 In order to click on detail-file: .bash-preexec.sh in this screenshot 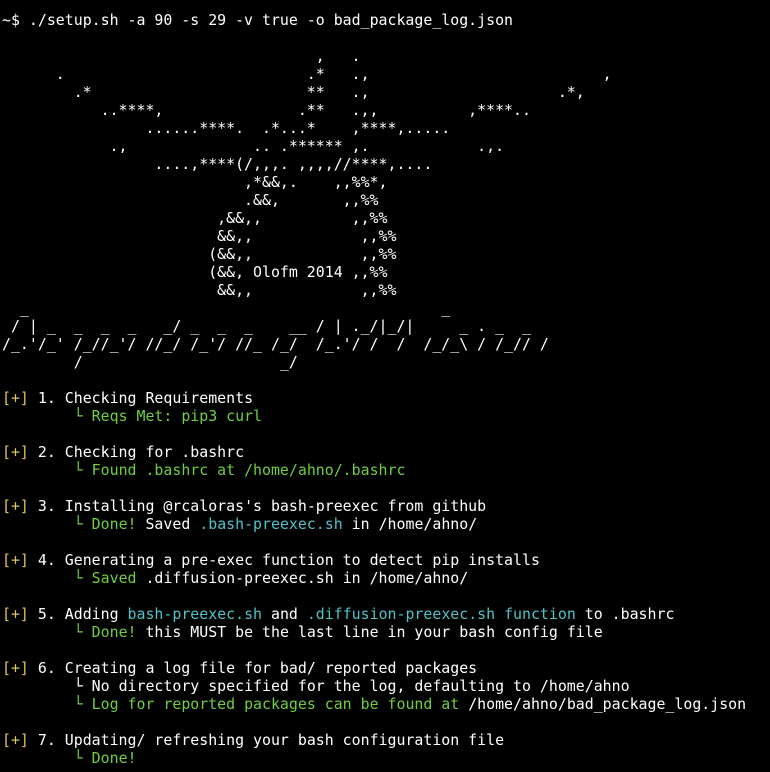, I will do `click(271, 524)`.